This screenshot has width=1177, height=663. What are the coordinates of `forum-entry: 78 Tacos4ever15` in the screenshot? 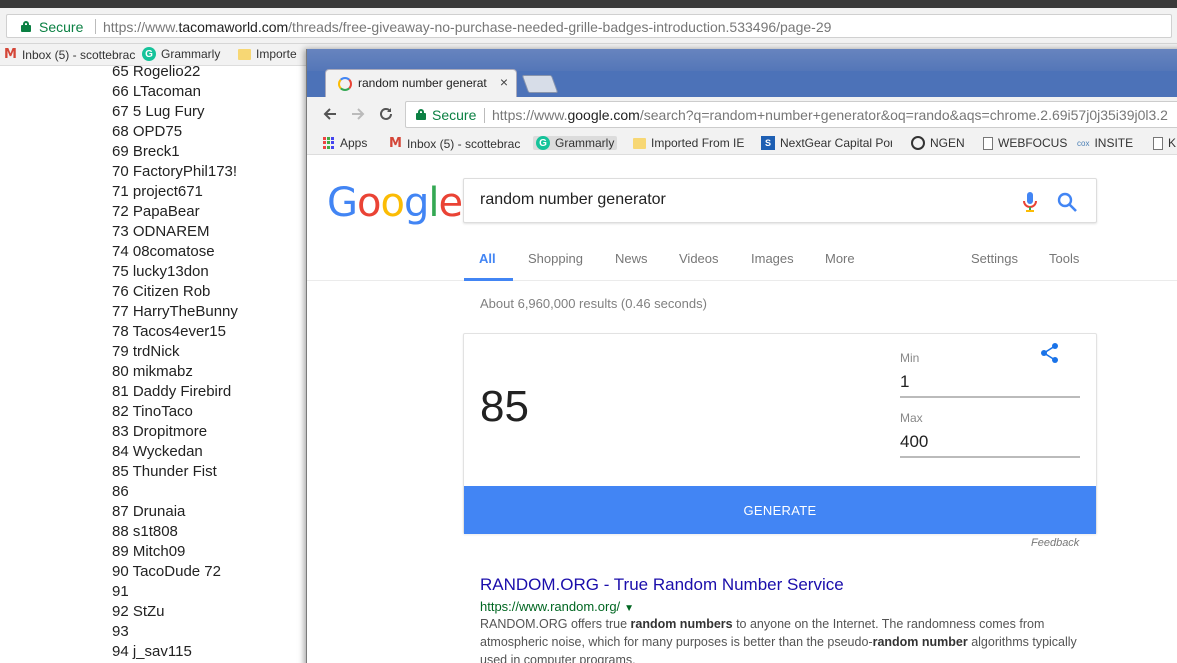 It's located at (169, 331).